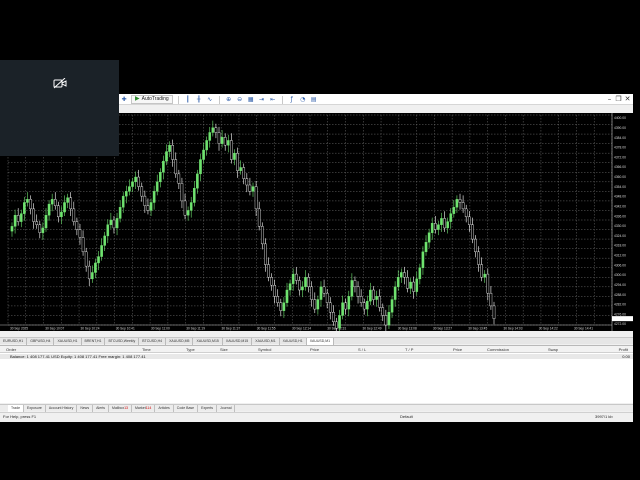  Describe the element at coordinates (35, 408) in the screenshot. I see `toolbox-tab: Exposure` at that location.